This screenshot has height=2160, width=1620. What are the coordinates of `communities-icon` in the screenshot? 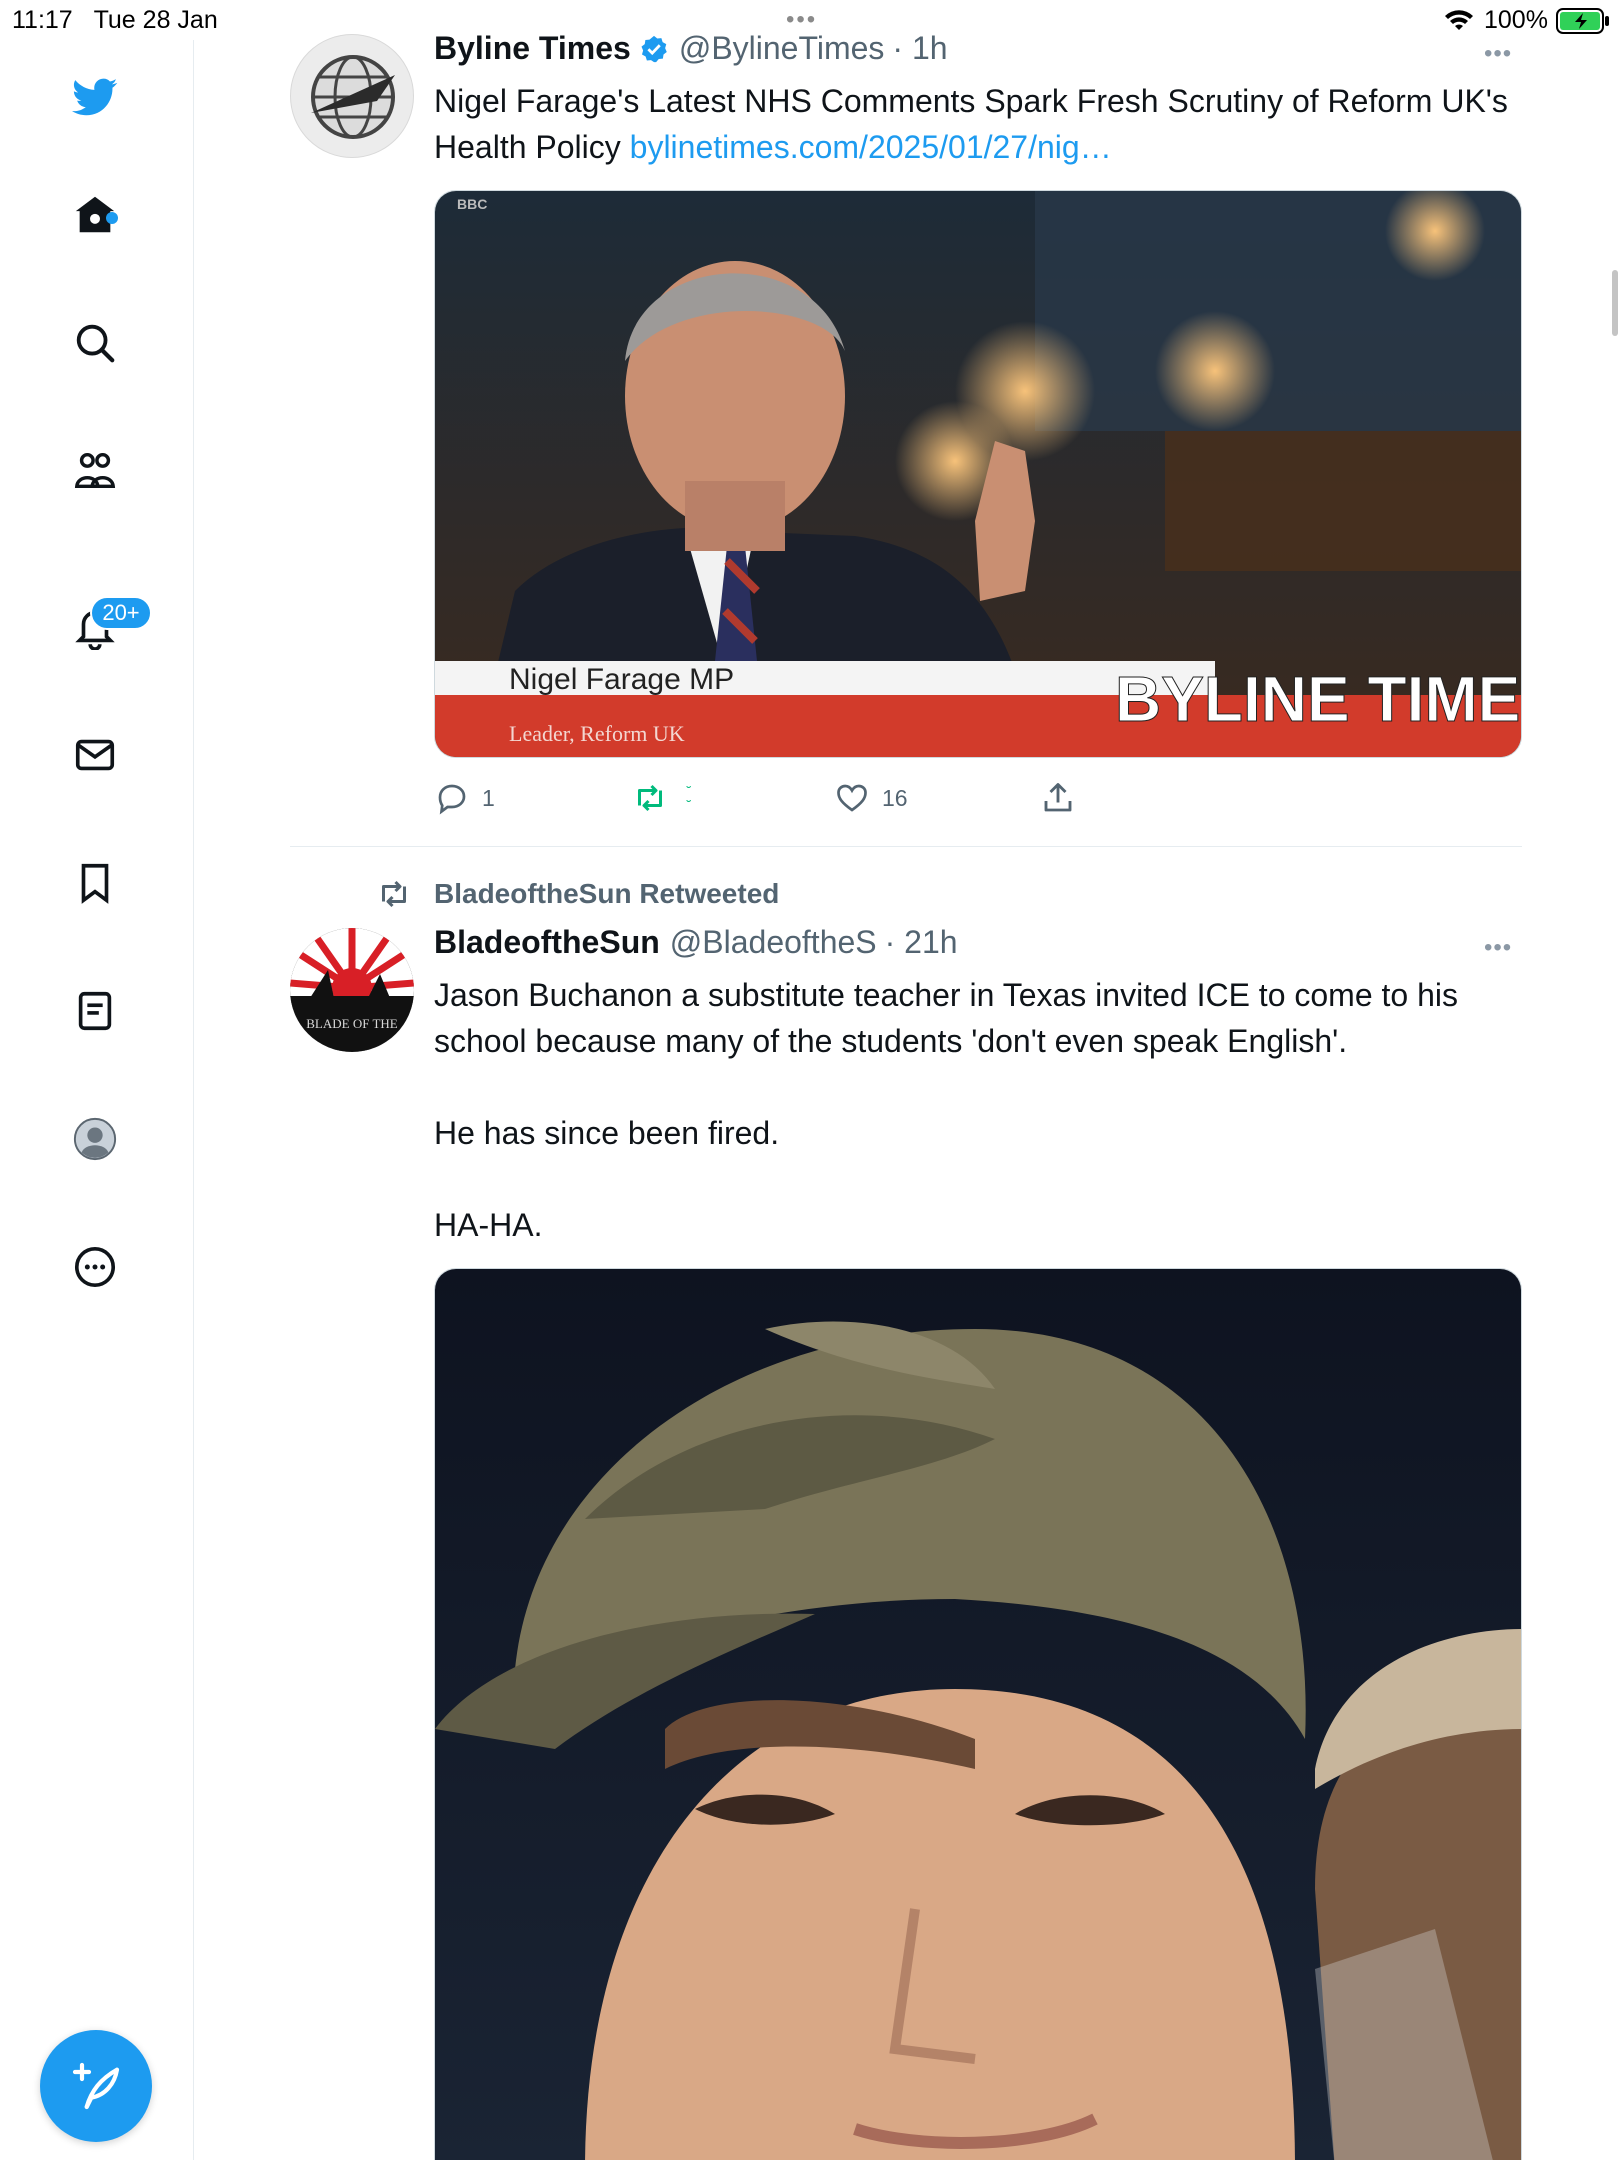 It's located at (95, 471).